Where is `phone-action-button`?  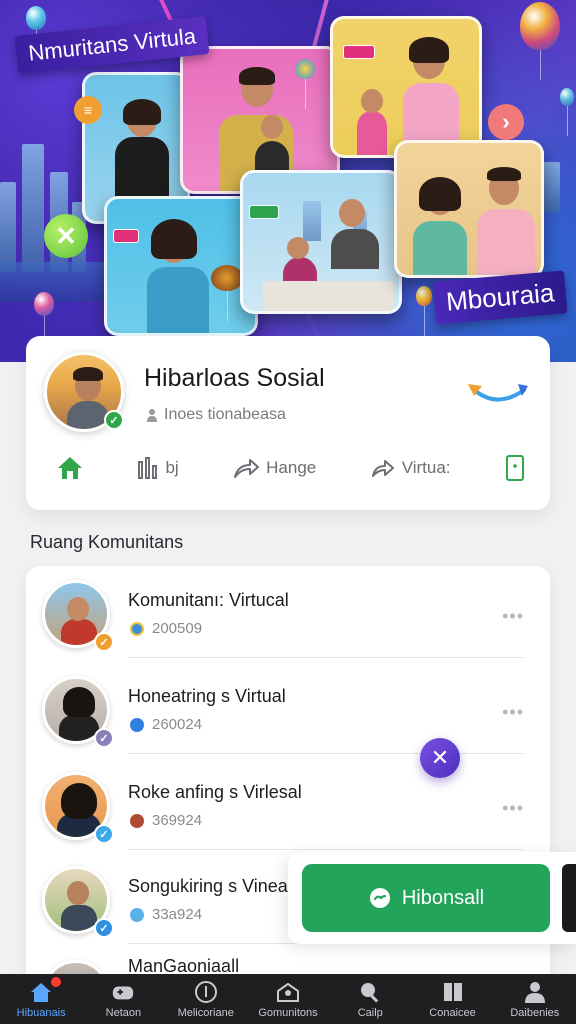
phone-action-button is located at coordinates (515, 468).